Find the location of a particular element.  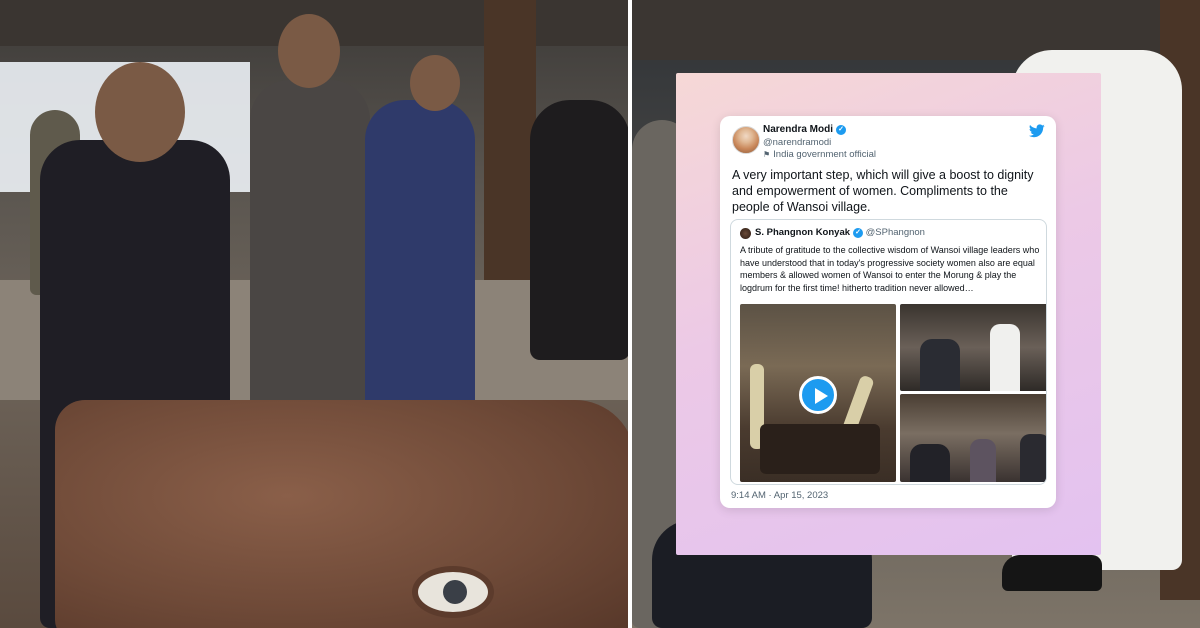

quoted-author-handle: @SPhangnon is located at coordinates (895, 232).